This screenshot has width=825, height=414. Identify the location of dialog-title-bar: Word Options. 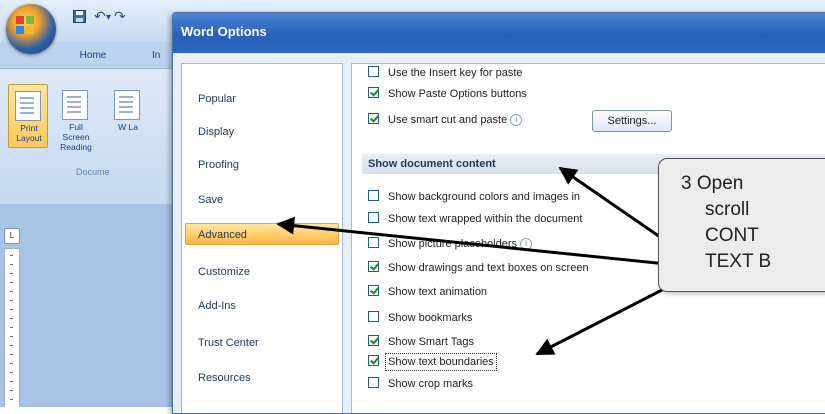
(499, 33).